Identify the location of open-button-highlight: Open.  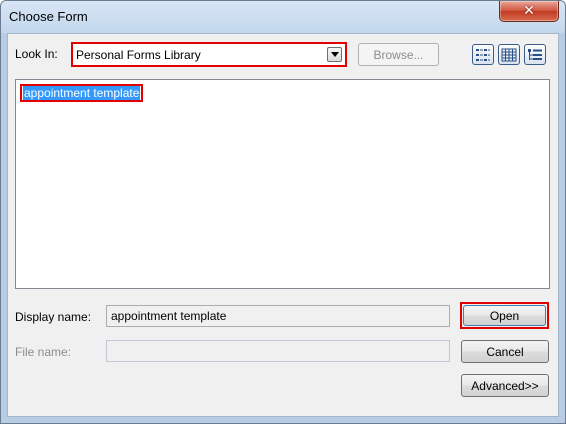
(504, 315).